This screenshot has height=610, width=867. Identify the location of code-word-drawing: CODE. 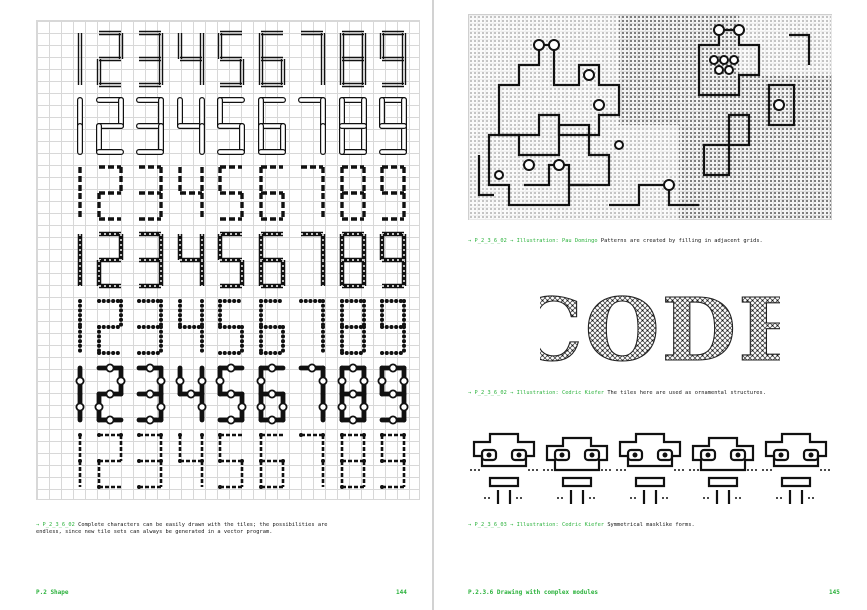
(659, 330).